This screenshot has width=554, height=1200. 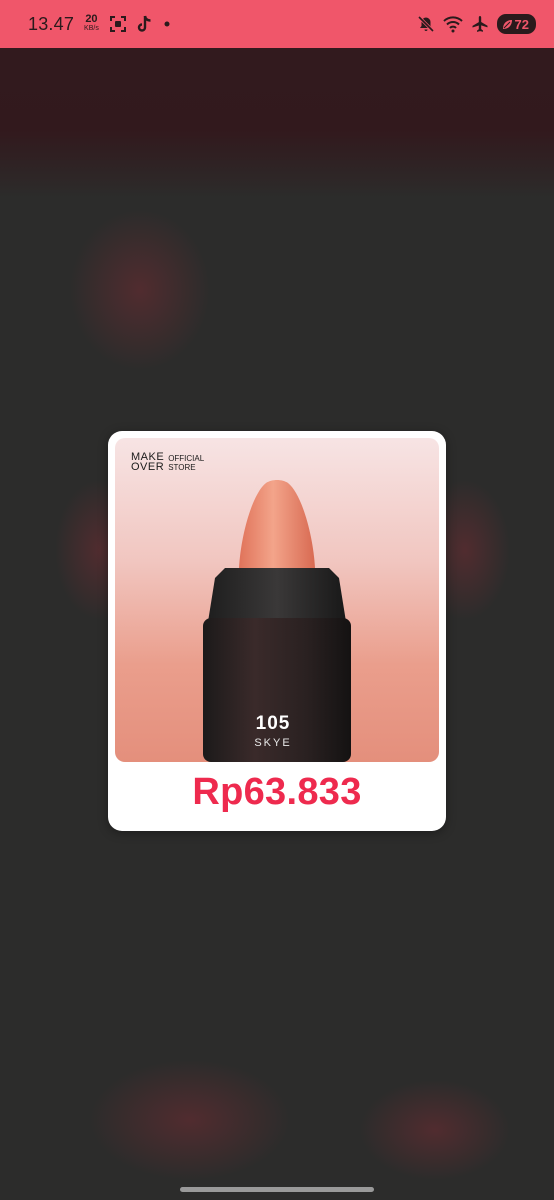 I want to click on store-label-line2: STORE, so click(x=182, y=467).